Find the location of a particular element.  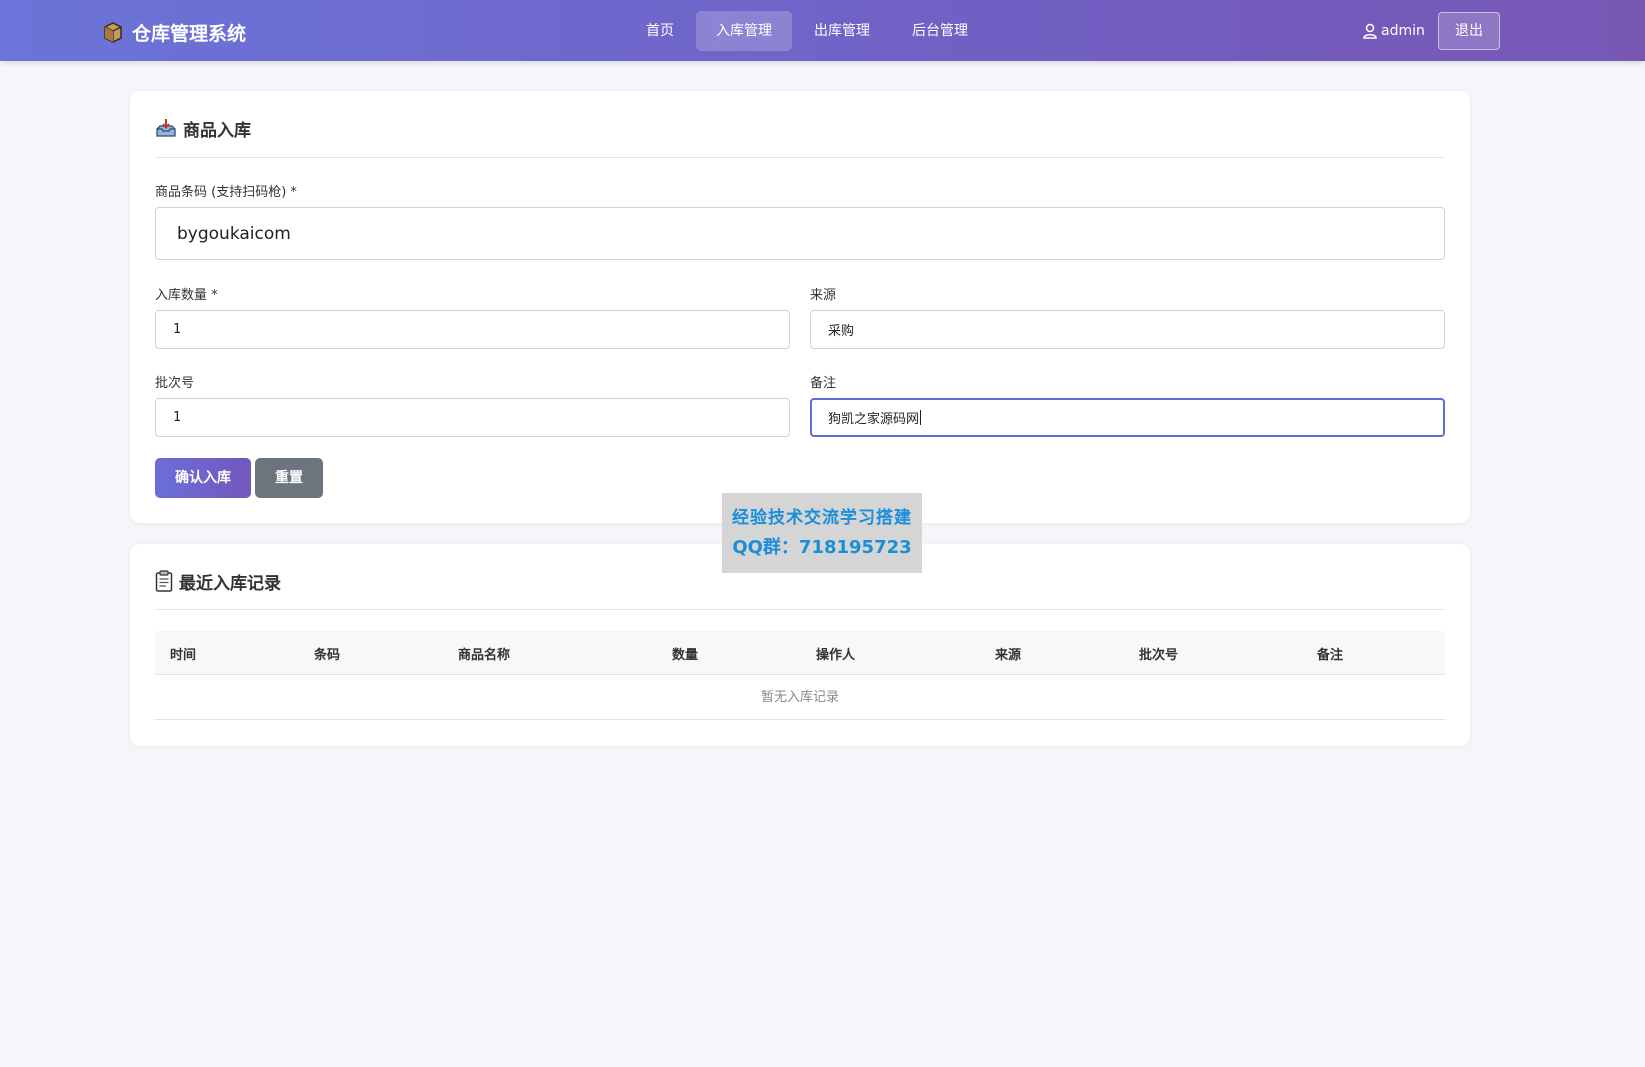

column-header-operator: 操作人 is located at coordinates (836, 655).